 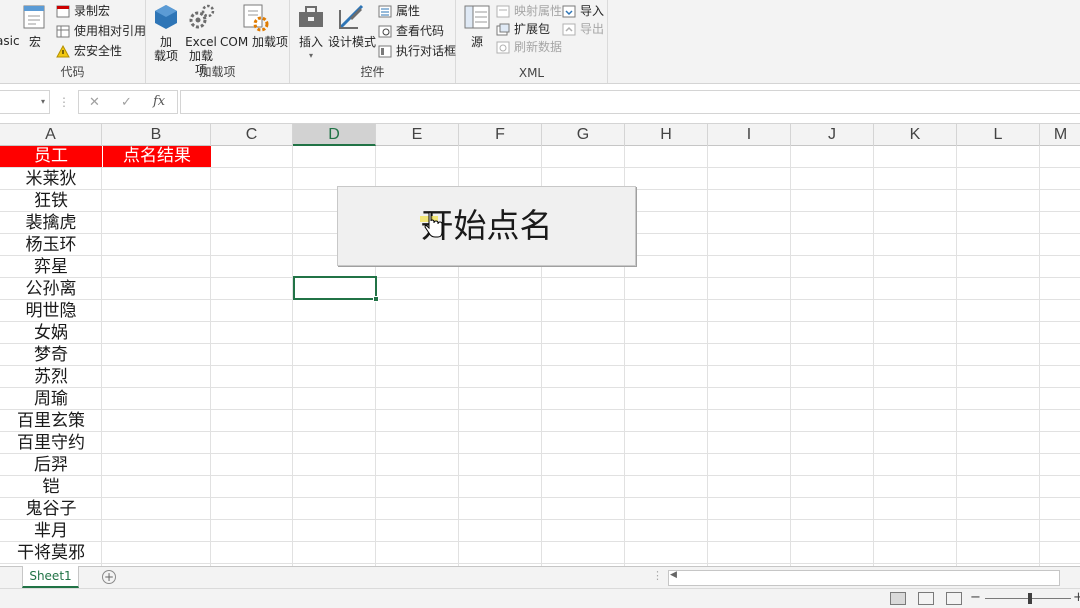 I want to click on insert-control-button: 插入 ▾, so click(x=311, y=32).